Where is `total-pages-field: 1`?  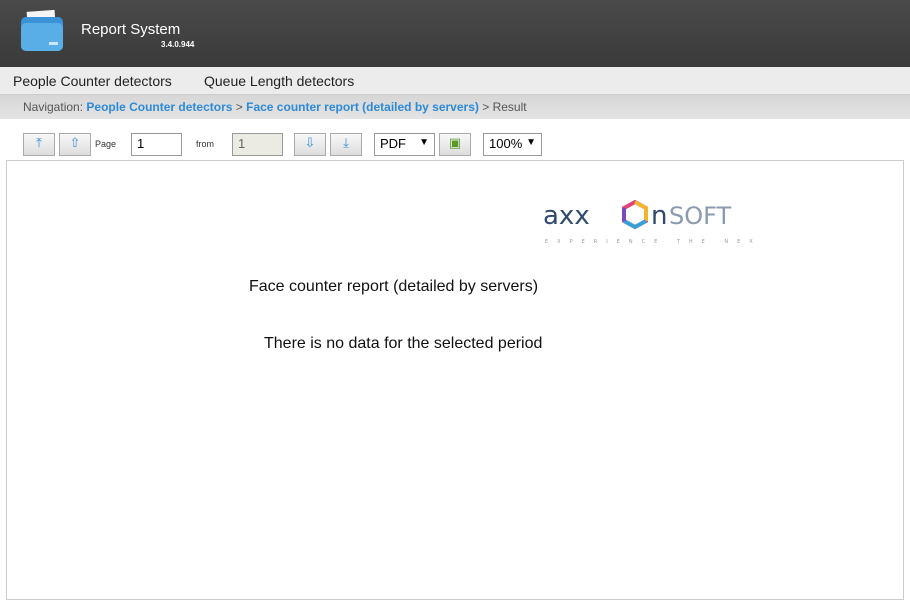
total-pages-field: 1 is located at coordinates (257, 144).